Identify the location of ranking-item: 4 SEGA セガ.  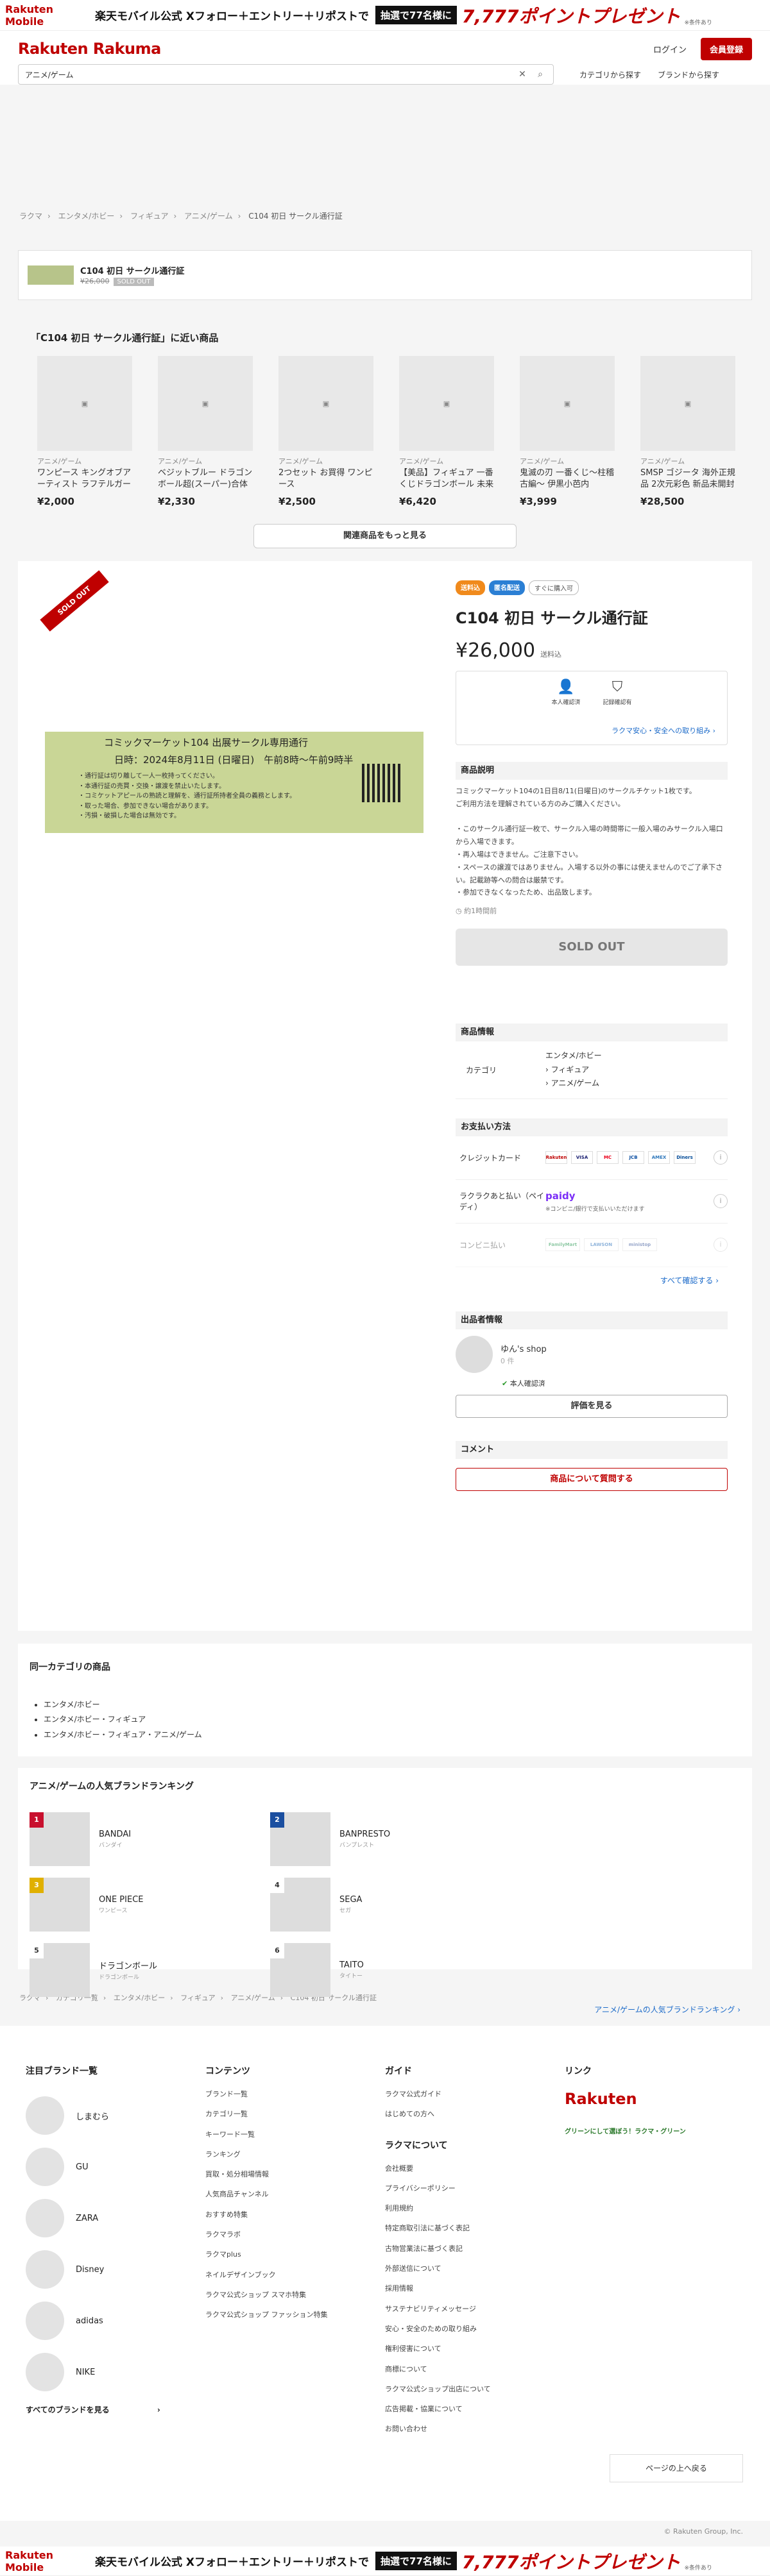
(390, 1904).